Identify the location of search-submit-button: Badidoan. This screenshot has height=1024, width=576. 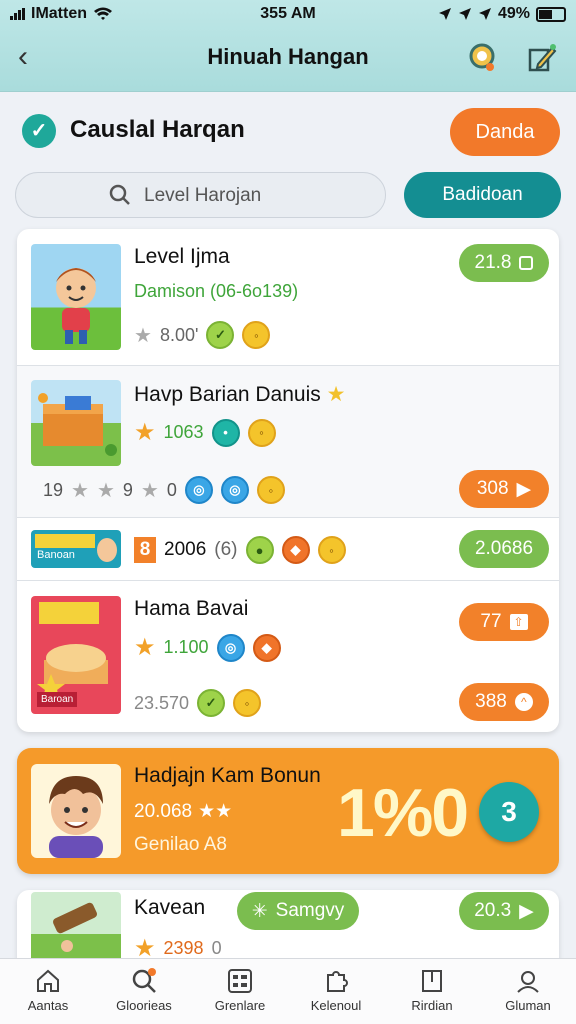
(482, 195).